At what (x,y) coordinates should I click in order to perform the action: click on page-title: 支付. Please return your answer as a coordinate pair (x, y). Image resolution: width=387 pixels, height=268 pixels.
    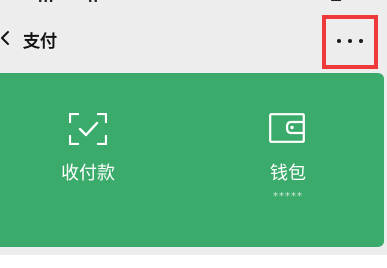
    Looking at the image, I should click on (40, 42).